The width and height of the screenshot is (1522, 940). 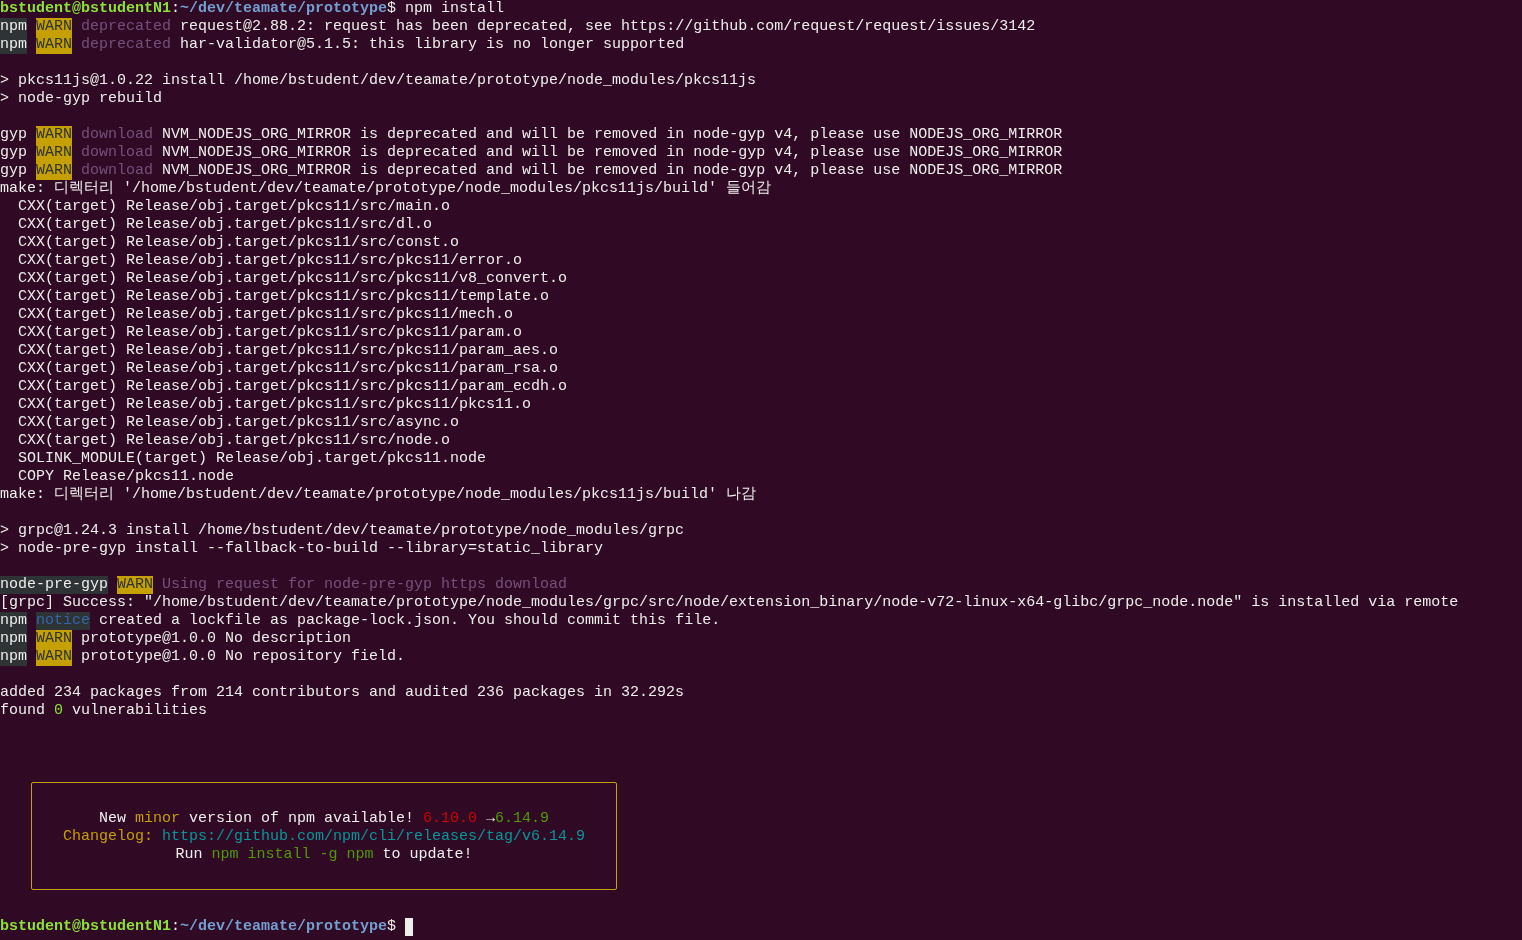 What do you see at coordinates (292, 855) in the screenshot?
I see `highlight-text: npm install -g npm` at bounding box center [292, 855].